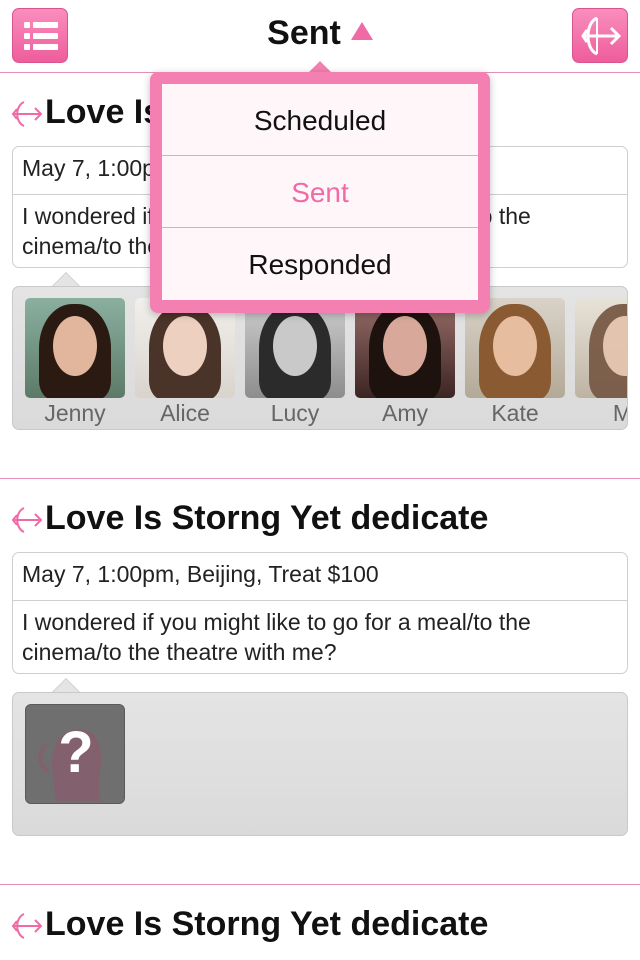 The width and height of the screenshot is (640, 960). What do you see at coordinates (320, 577) in the screenshot?
I see `event-details: May 7, 1:00pm, Beijing, Treat $100` at bounding box center [320, 577].